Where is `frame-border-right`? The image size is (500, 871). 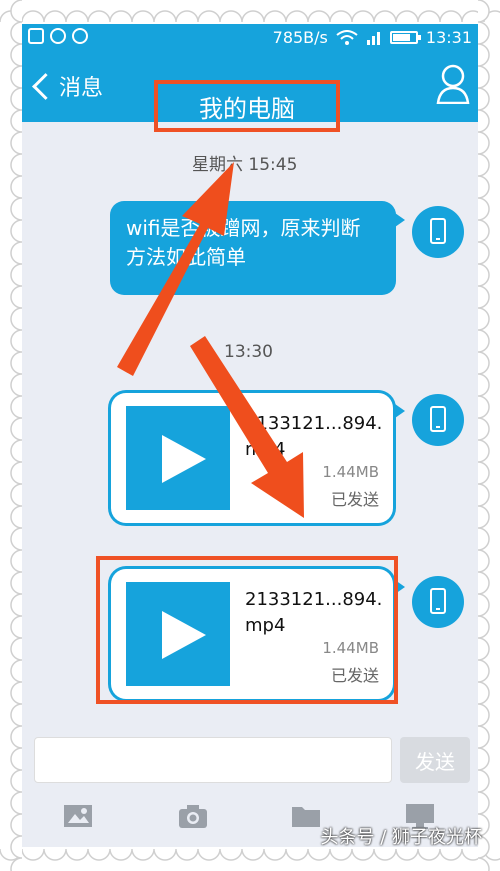 frame-border-right is located at coordinates (489, 435).